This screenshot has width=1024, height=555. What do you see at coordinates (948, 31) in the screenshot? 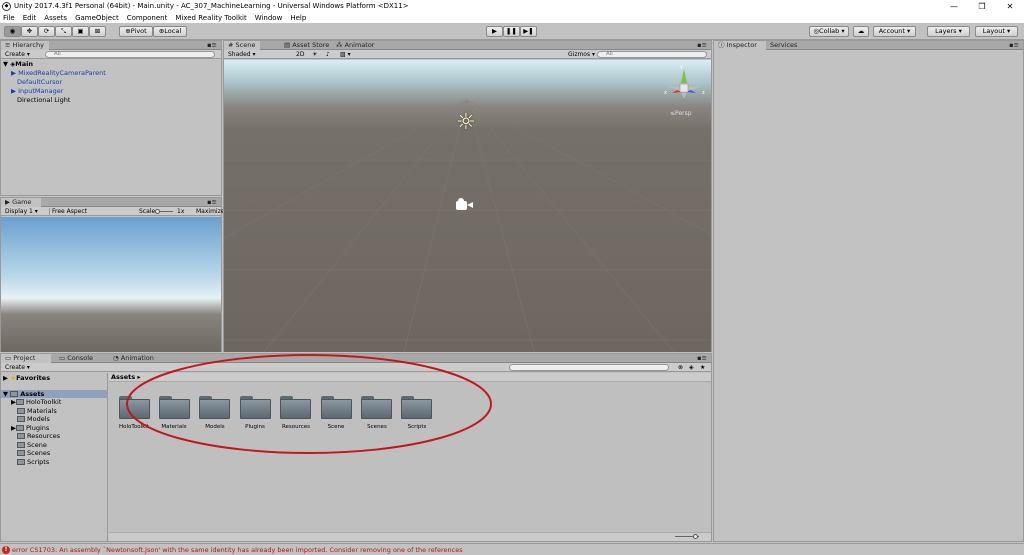
I see `layers-dropdown: Layers ▾` at bounding box center [948, 31].